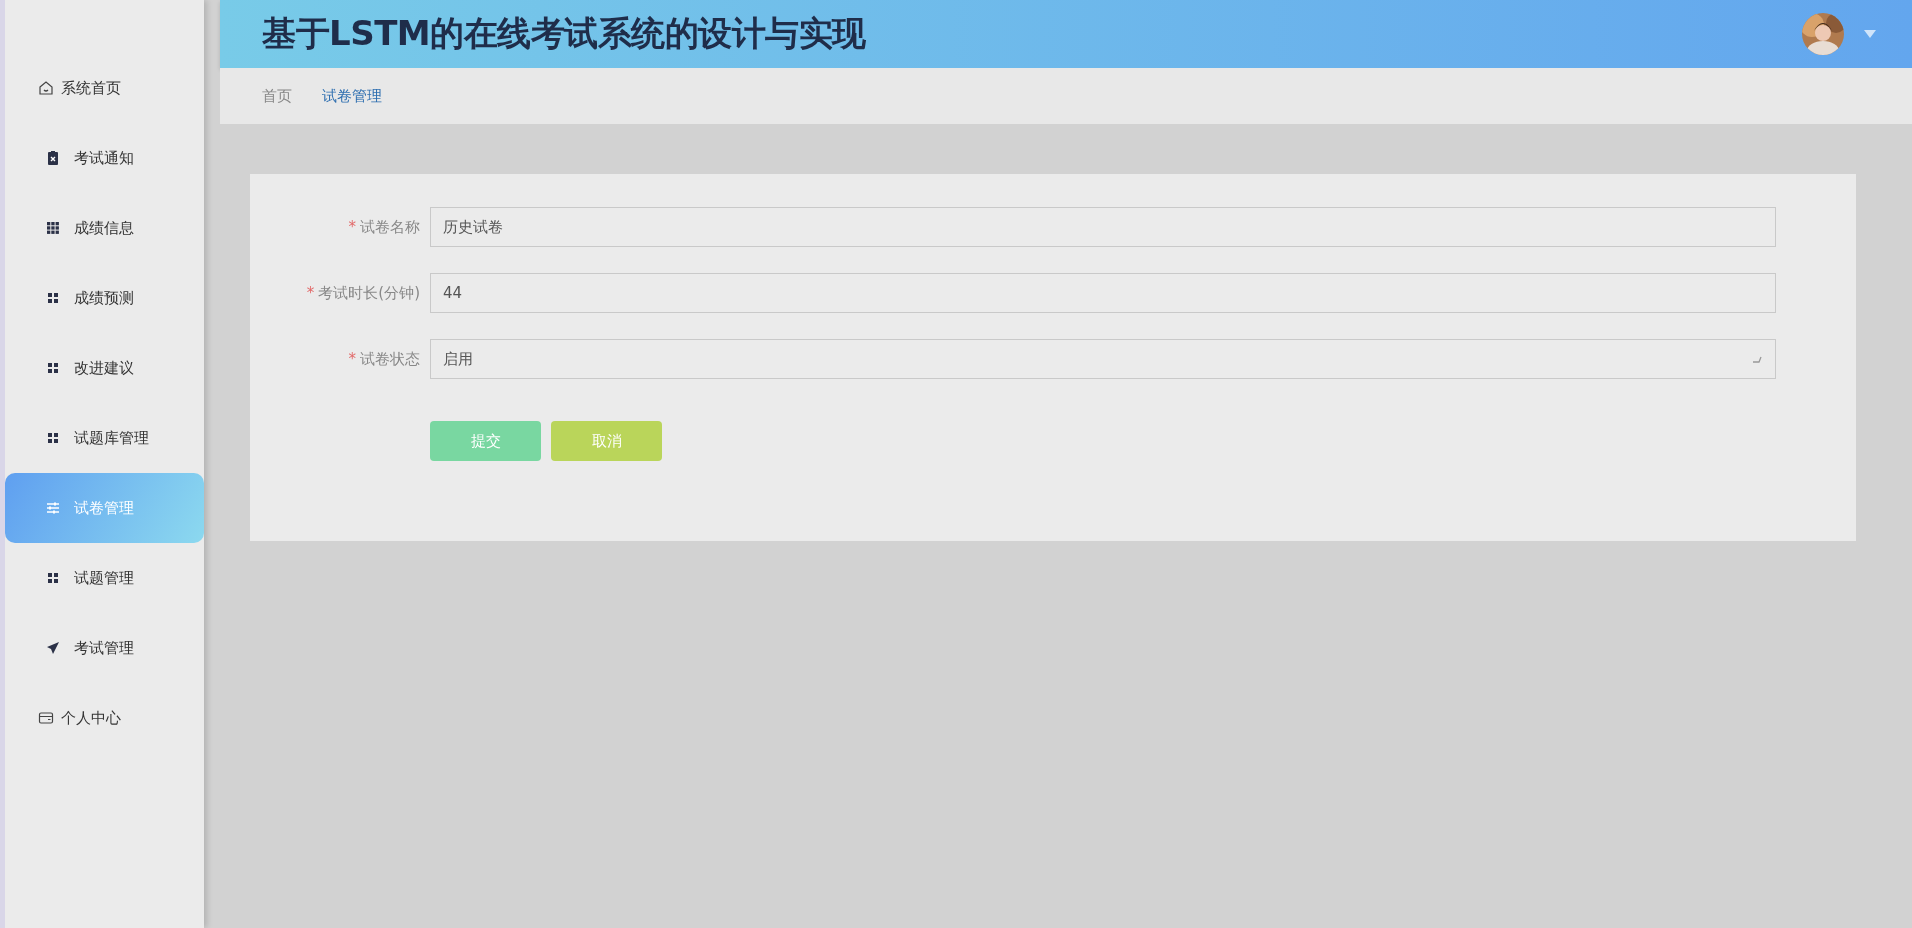 This screenshot has height=928, width=1912. Describe the element at coordinates (104, 228) in the screenshot. I see `sidebar-item: 成绩信息` at that location.